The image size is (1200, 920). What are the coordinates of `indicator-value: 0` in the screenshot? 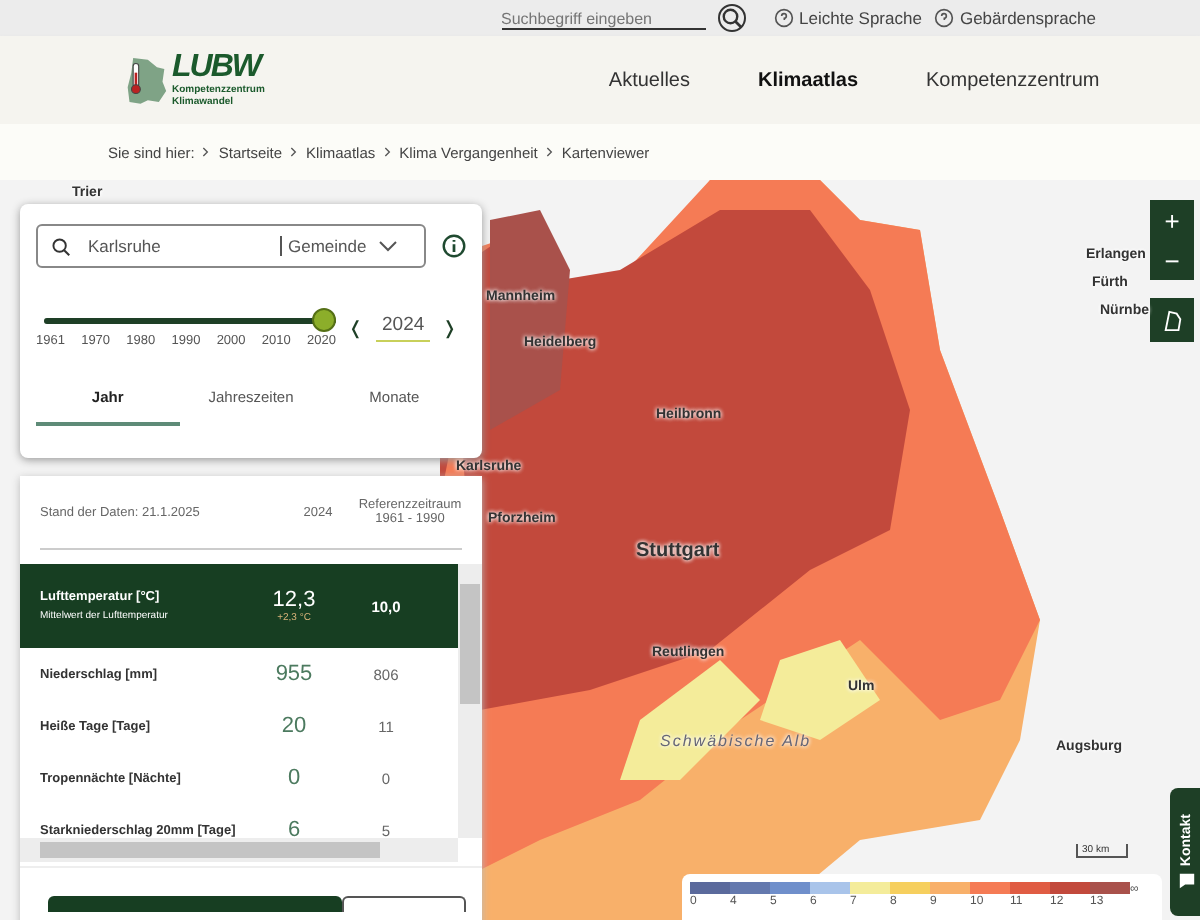 It's located at (294, 778).